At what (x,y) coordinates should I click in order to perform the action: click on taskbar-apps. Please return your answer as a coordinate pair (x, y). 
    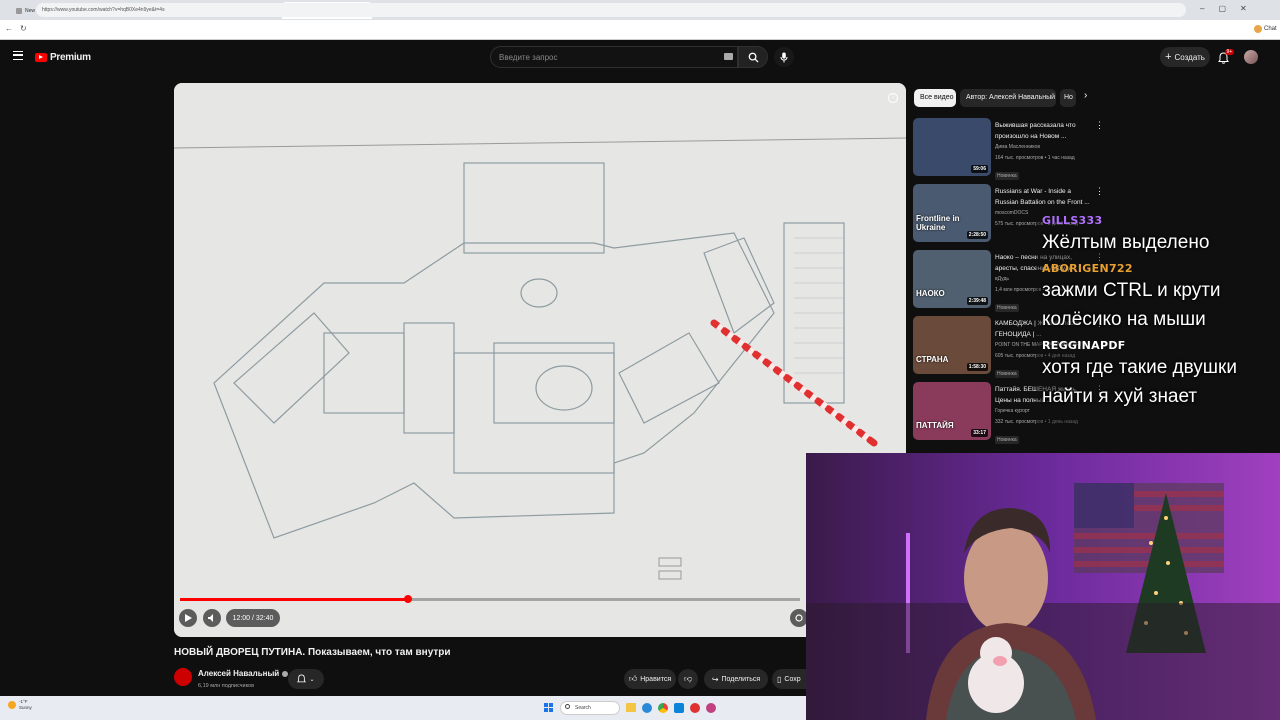
    Looking at the image, I should click on (671, 708).